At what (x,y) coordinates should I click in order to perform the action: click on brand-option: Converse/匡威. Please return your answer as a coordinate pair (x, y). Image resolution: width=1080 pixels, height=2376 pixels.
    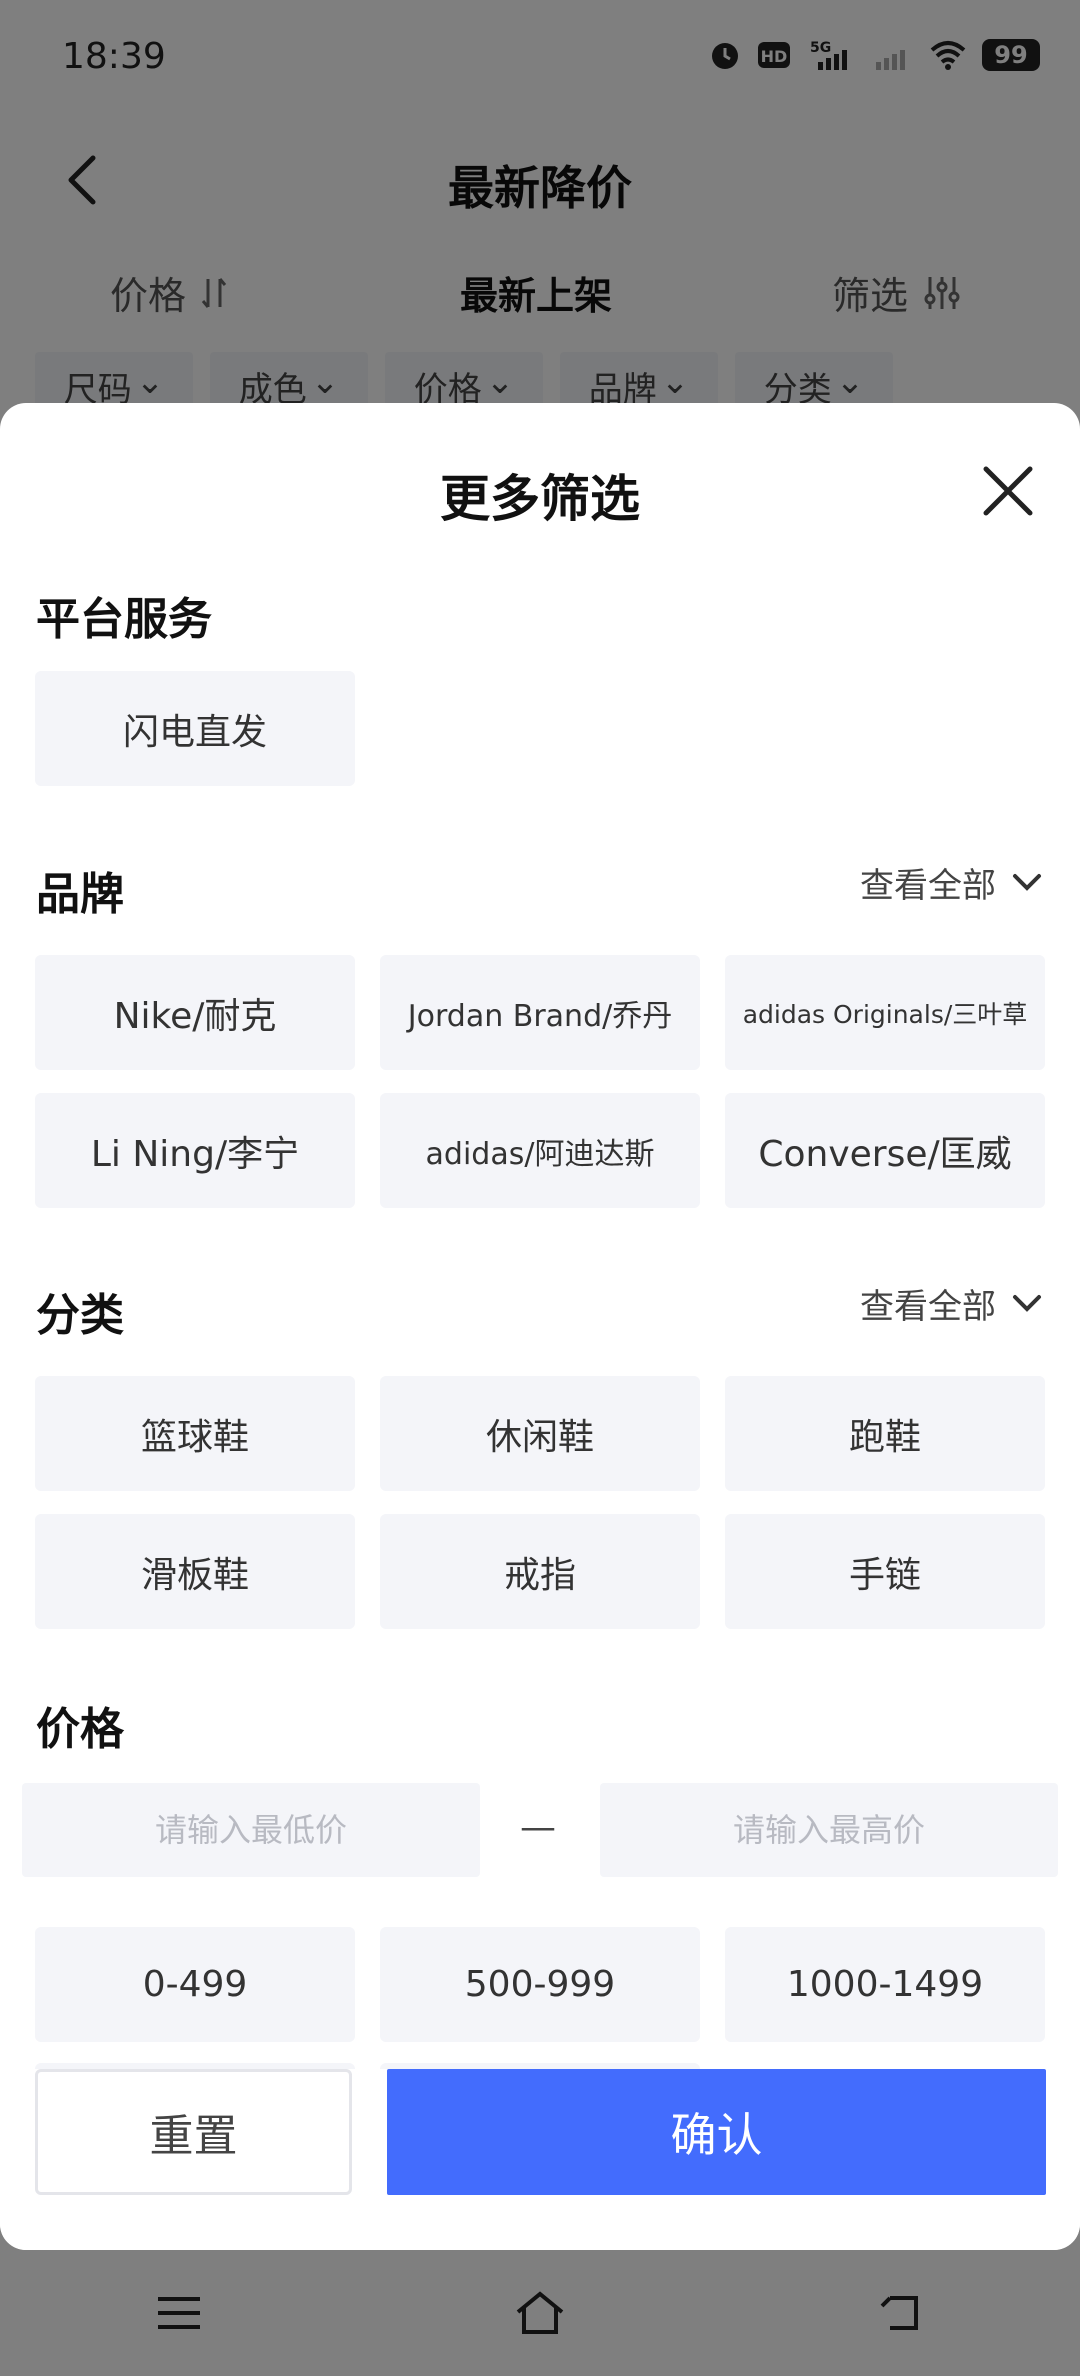
    Looking at the image, I should click on (885, 1150).